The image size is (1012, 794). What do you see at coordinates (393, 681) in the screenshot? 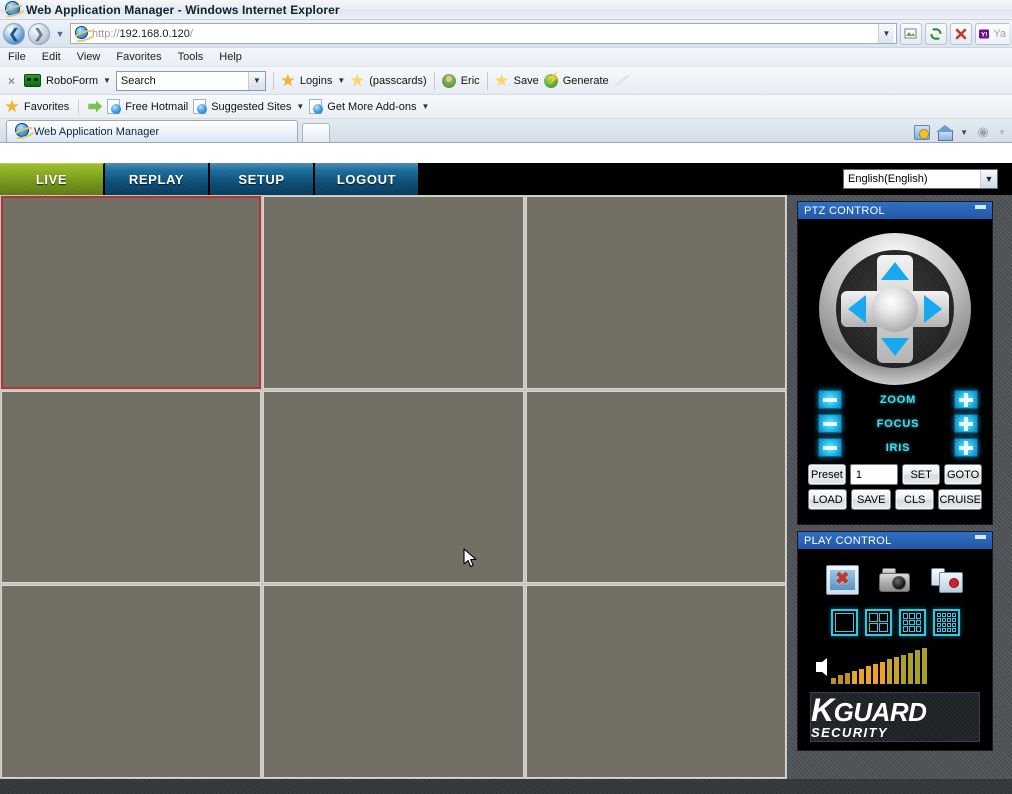
I see `video-cell-ch8` at bounding box center [393, 681].